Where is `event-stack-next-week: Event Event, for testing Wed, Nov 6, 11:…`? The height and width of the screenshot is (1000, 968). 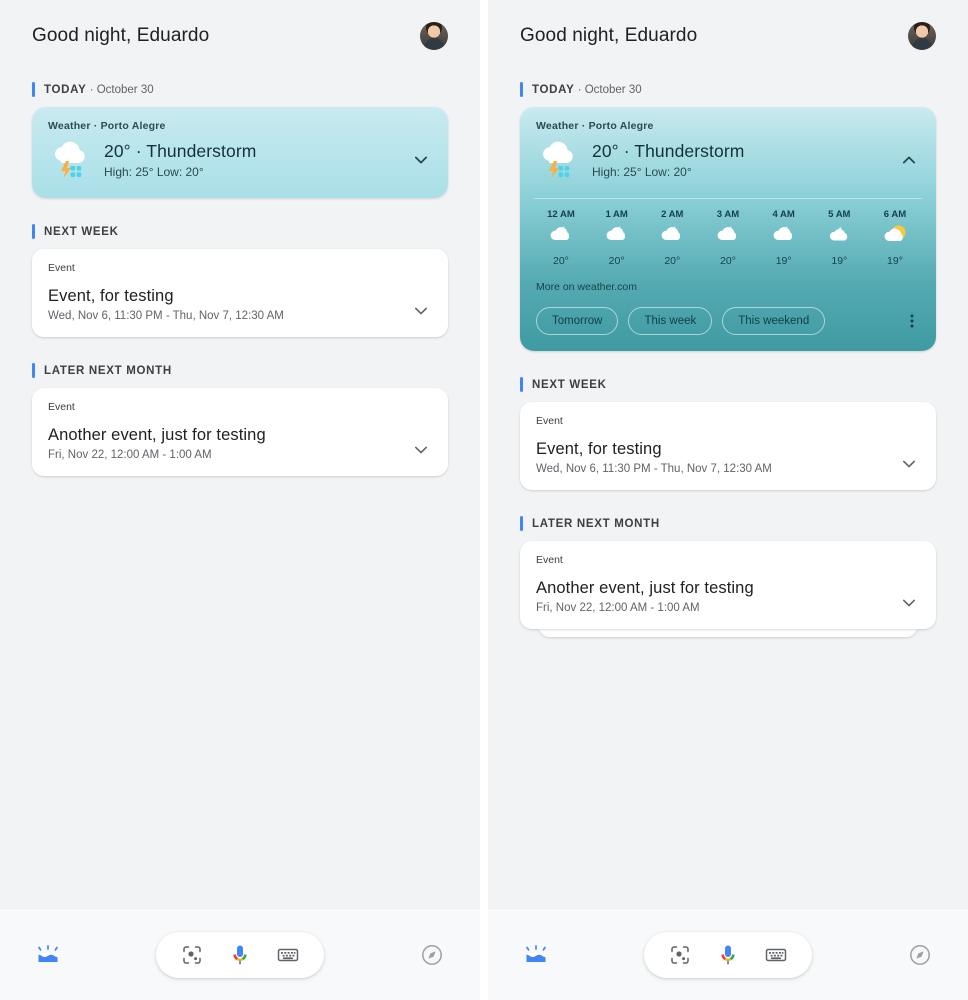
event-stack-next-week: Event Event, for testing Wed, Nov 6, 11:… is located at coordinates (240, 293).